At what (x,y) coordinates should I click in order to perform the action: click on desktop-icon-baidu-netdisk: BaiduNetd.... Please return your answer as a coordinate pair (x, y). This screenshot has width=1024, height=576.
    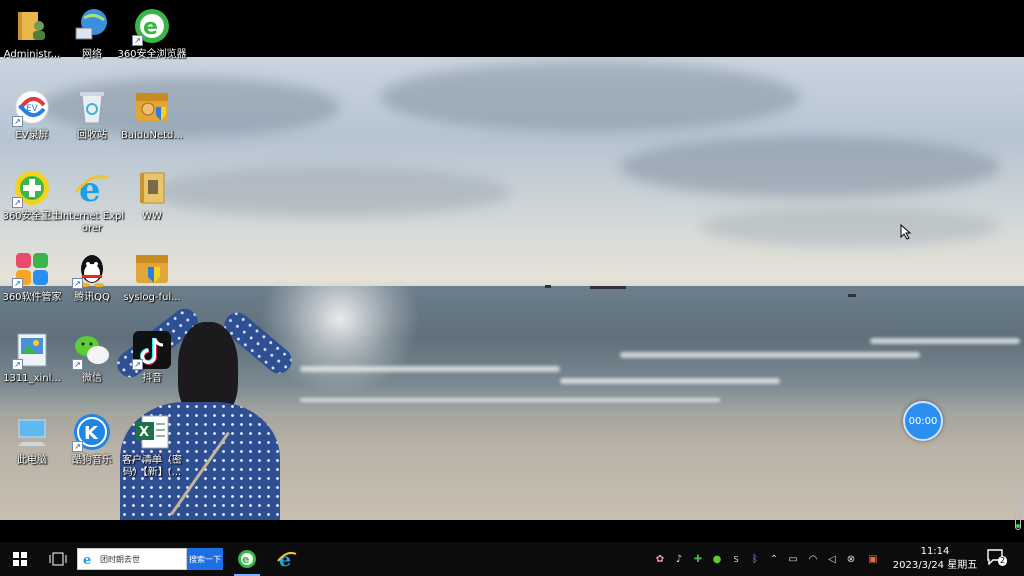
    Looking at the image, I should click on (152, 124).